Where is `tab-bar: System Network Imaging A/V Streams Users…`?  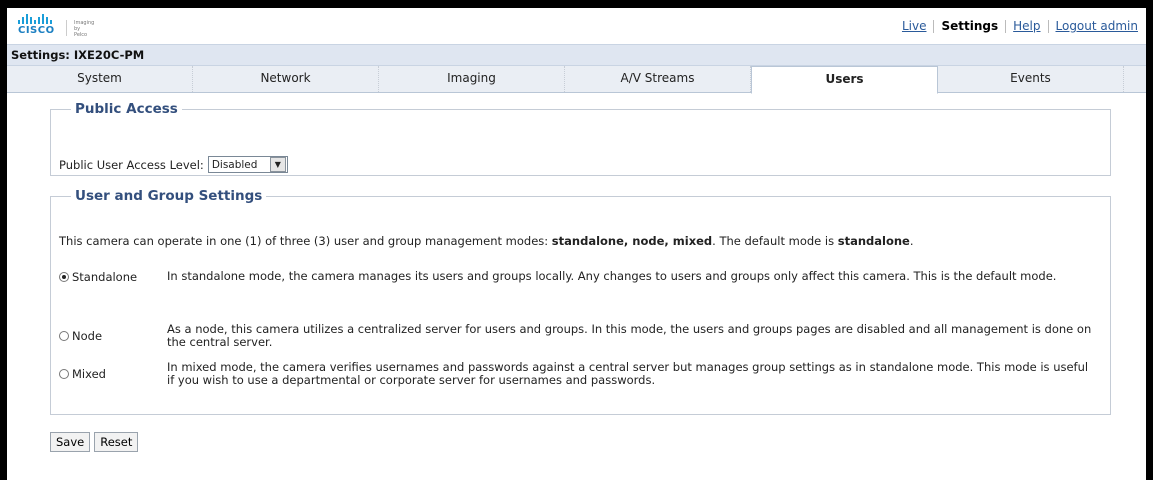 tab-bar: System Network Imaging A/V Streams Users… is located at coordinates (576, 80).